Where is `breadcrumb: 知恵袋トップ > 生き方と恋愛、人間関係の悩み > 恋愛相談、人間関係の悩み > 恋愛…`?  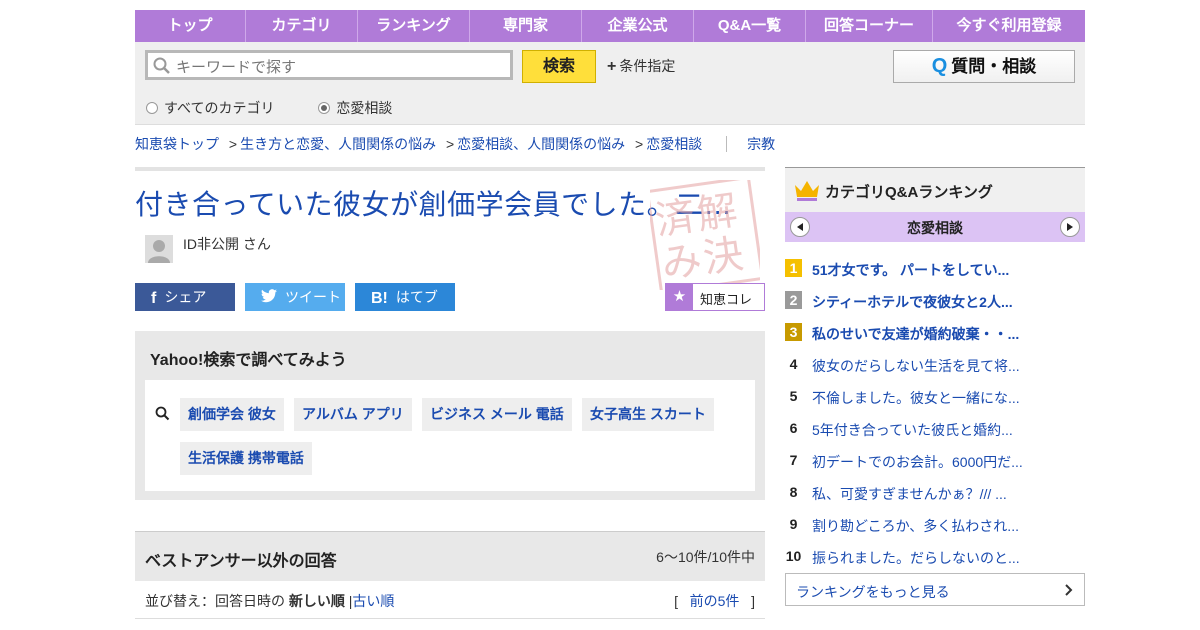
breadcrumb: 知恵袋トップ > 生き方と恋愛、人間関係の悩み > 恋愛相談、人間関係の悩み > 恋愛… is located at coordinates (455, 144).